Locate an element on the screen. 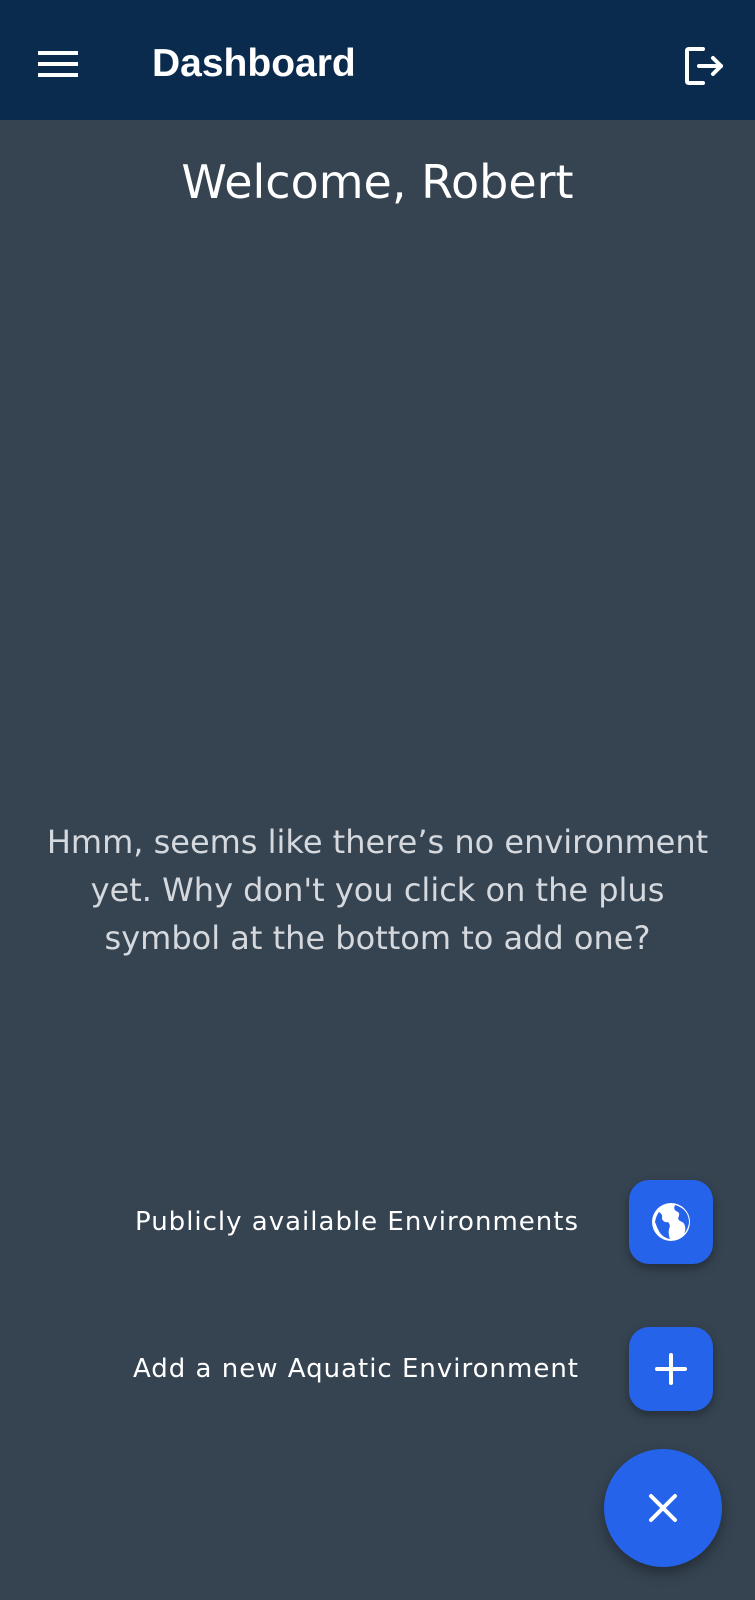 Image resolution: width=755 pixels, height=1600 pixels. add-environment-button is located at coordinates (671, 1369).